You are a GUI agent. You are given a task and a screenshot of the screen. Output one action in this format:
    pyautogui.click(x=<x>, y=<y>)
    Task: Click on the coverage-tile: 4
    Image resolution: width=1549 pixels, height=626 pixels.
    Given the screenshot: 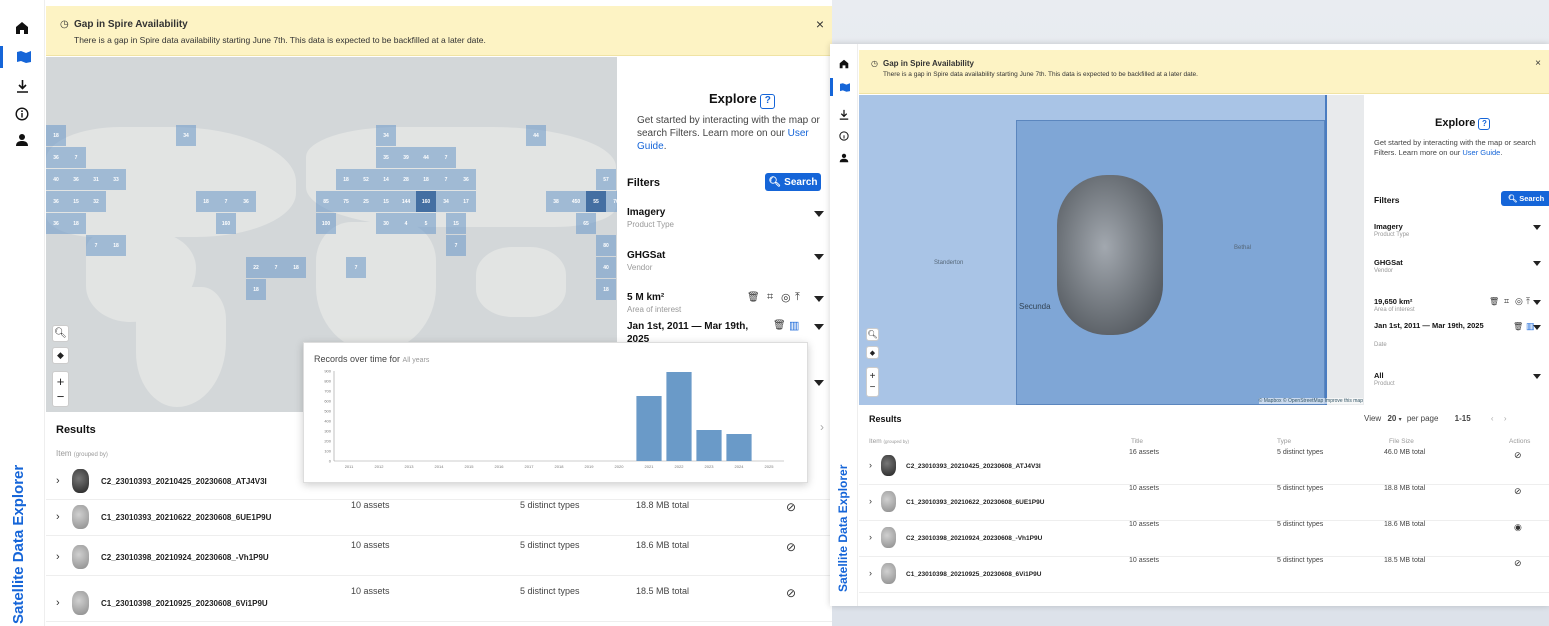 What is the action you would take?
    pyautogui.click(x=406, y=223)
    